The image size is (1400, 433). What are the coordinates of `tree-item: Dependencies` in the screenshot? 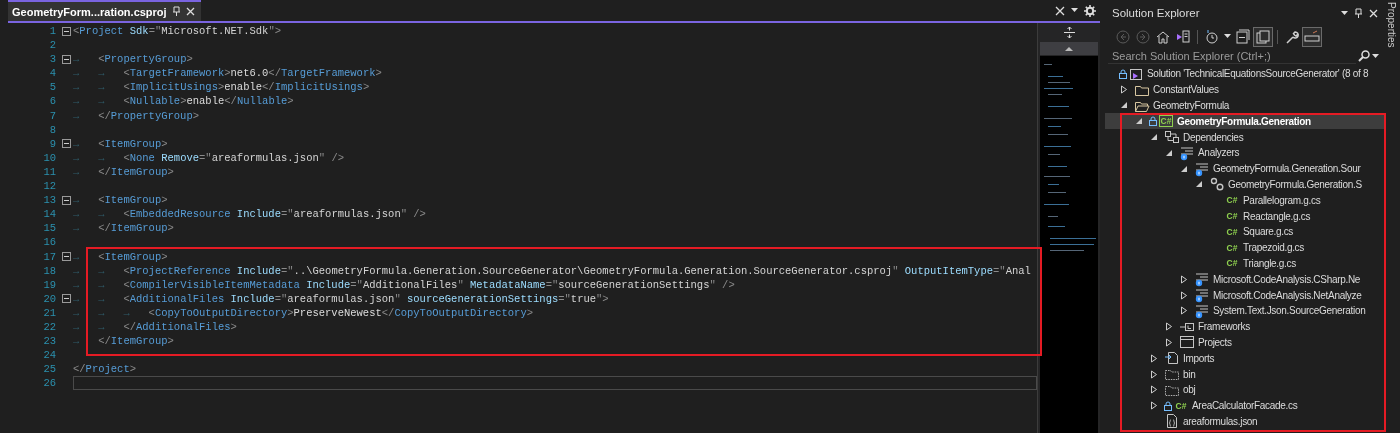 It's located at (1245, 137).